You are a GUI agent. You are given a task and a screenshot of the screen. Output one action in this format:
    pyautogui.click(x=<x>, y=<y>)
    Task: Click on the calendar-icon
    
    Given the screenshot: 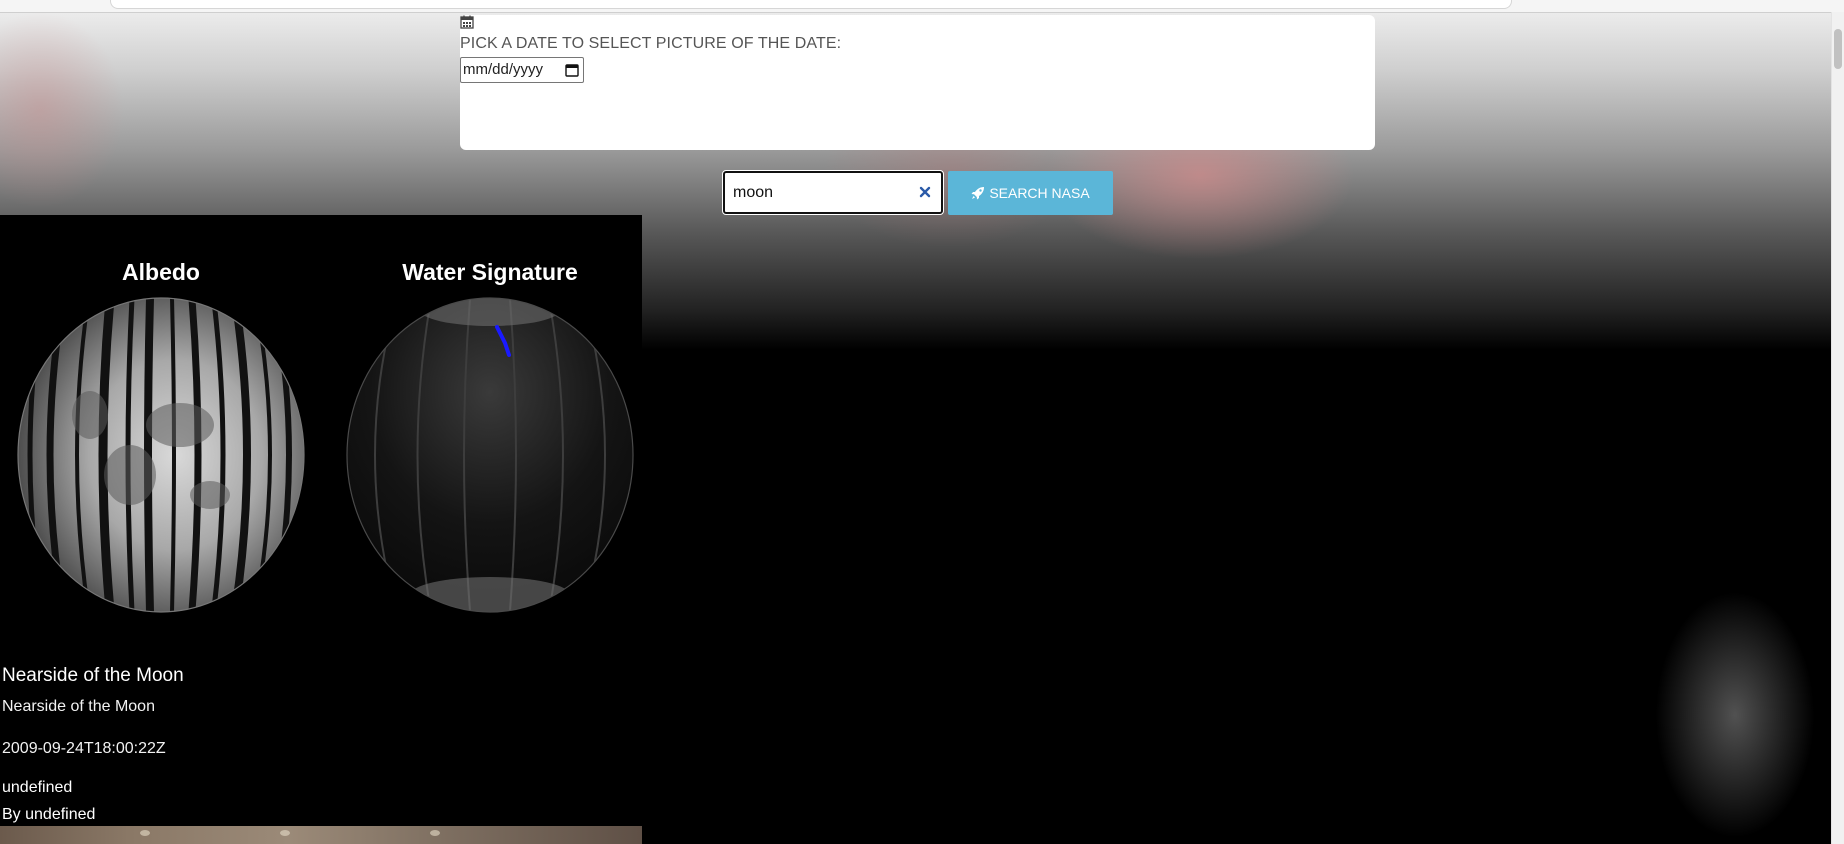 What is the action you would take?
    pyautogui.click(x=467, y=22)
    